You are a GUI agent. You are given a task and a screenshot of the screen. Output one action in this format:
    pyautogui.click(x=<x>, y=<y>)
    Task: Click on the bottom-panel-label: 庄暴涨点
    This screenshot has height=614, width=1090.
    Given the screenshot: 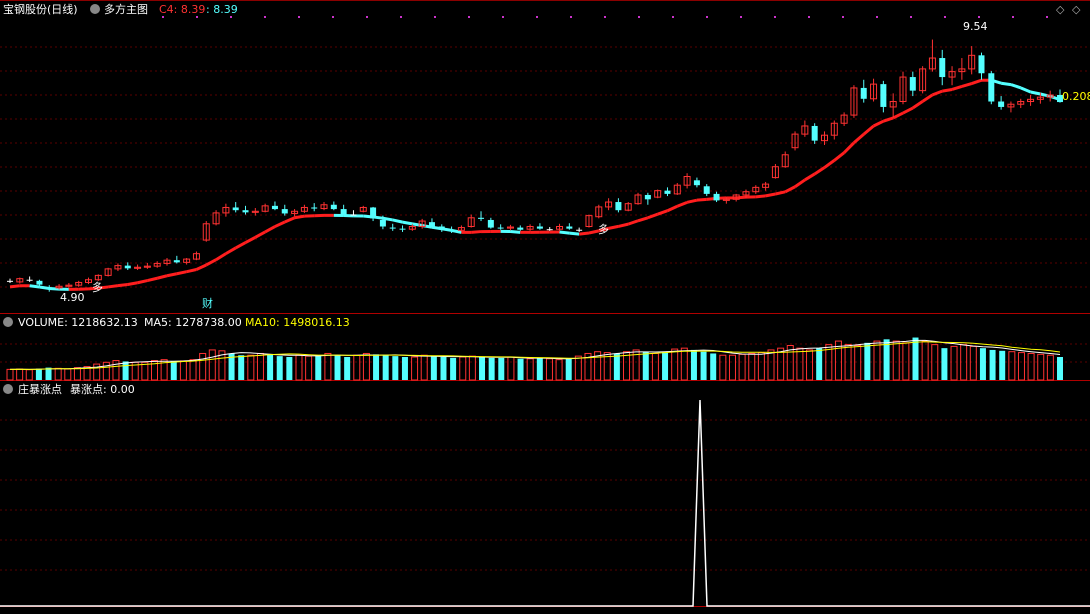 What is the action you would take?
    pyautogui.click(x=40, y=389)
    